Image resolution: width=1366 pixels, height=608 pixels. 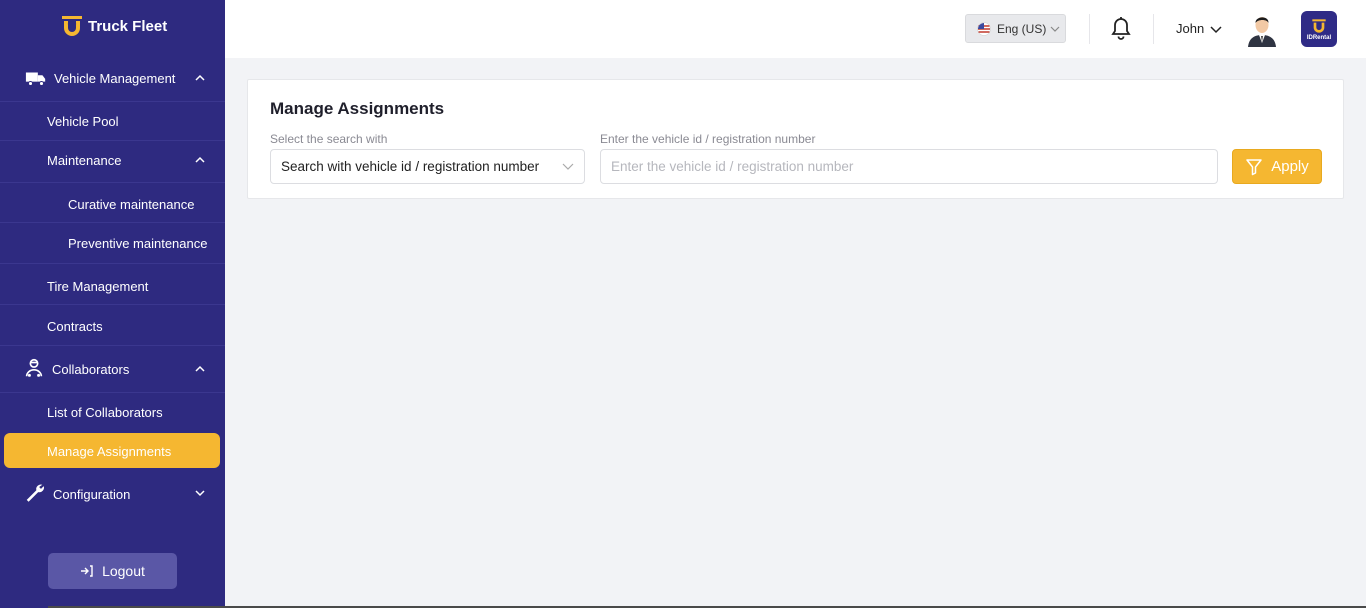 I want to click on notification-bell-icon, so click(x=1121, y=28).